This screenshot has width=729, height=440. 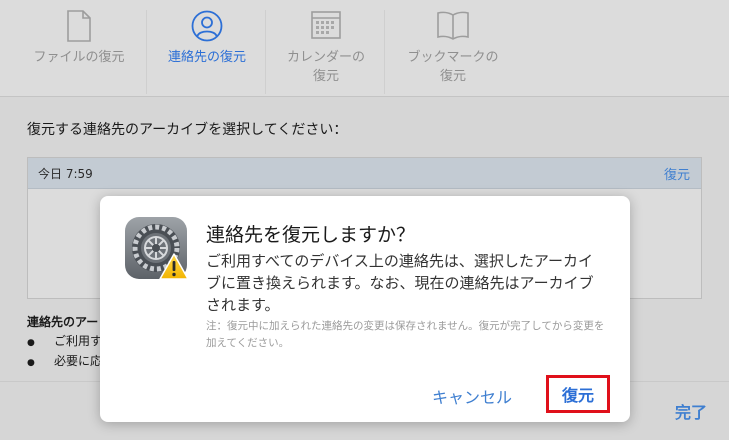 I want to click on tab-label: 連絡先の復元, so click(x=206, y=57).